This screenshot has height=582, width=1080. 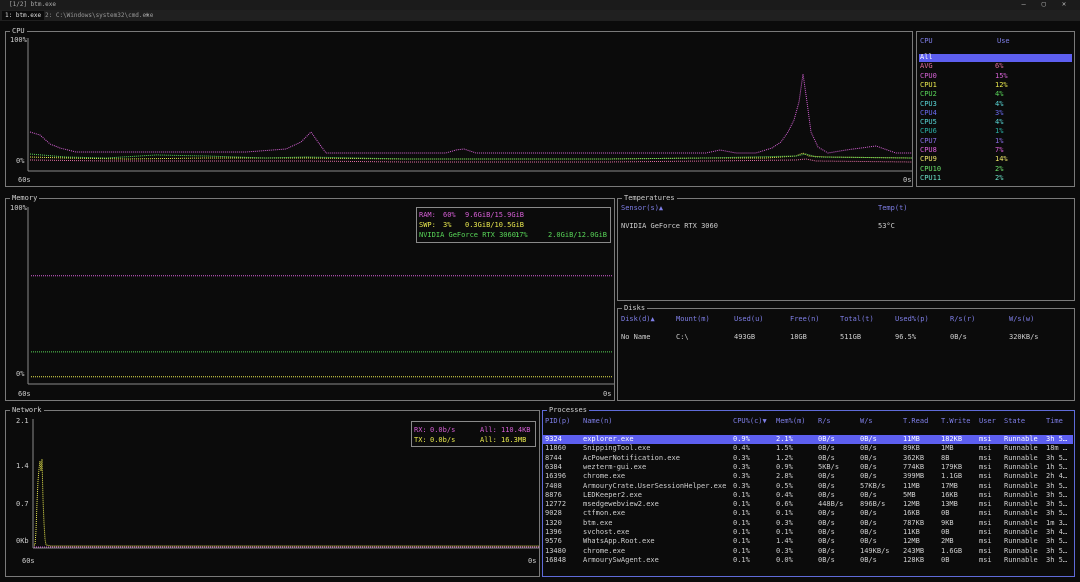 I want to click on process-cell: 896B/s, so click(x=873, y=504).